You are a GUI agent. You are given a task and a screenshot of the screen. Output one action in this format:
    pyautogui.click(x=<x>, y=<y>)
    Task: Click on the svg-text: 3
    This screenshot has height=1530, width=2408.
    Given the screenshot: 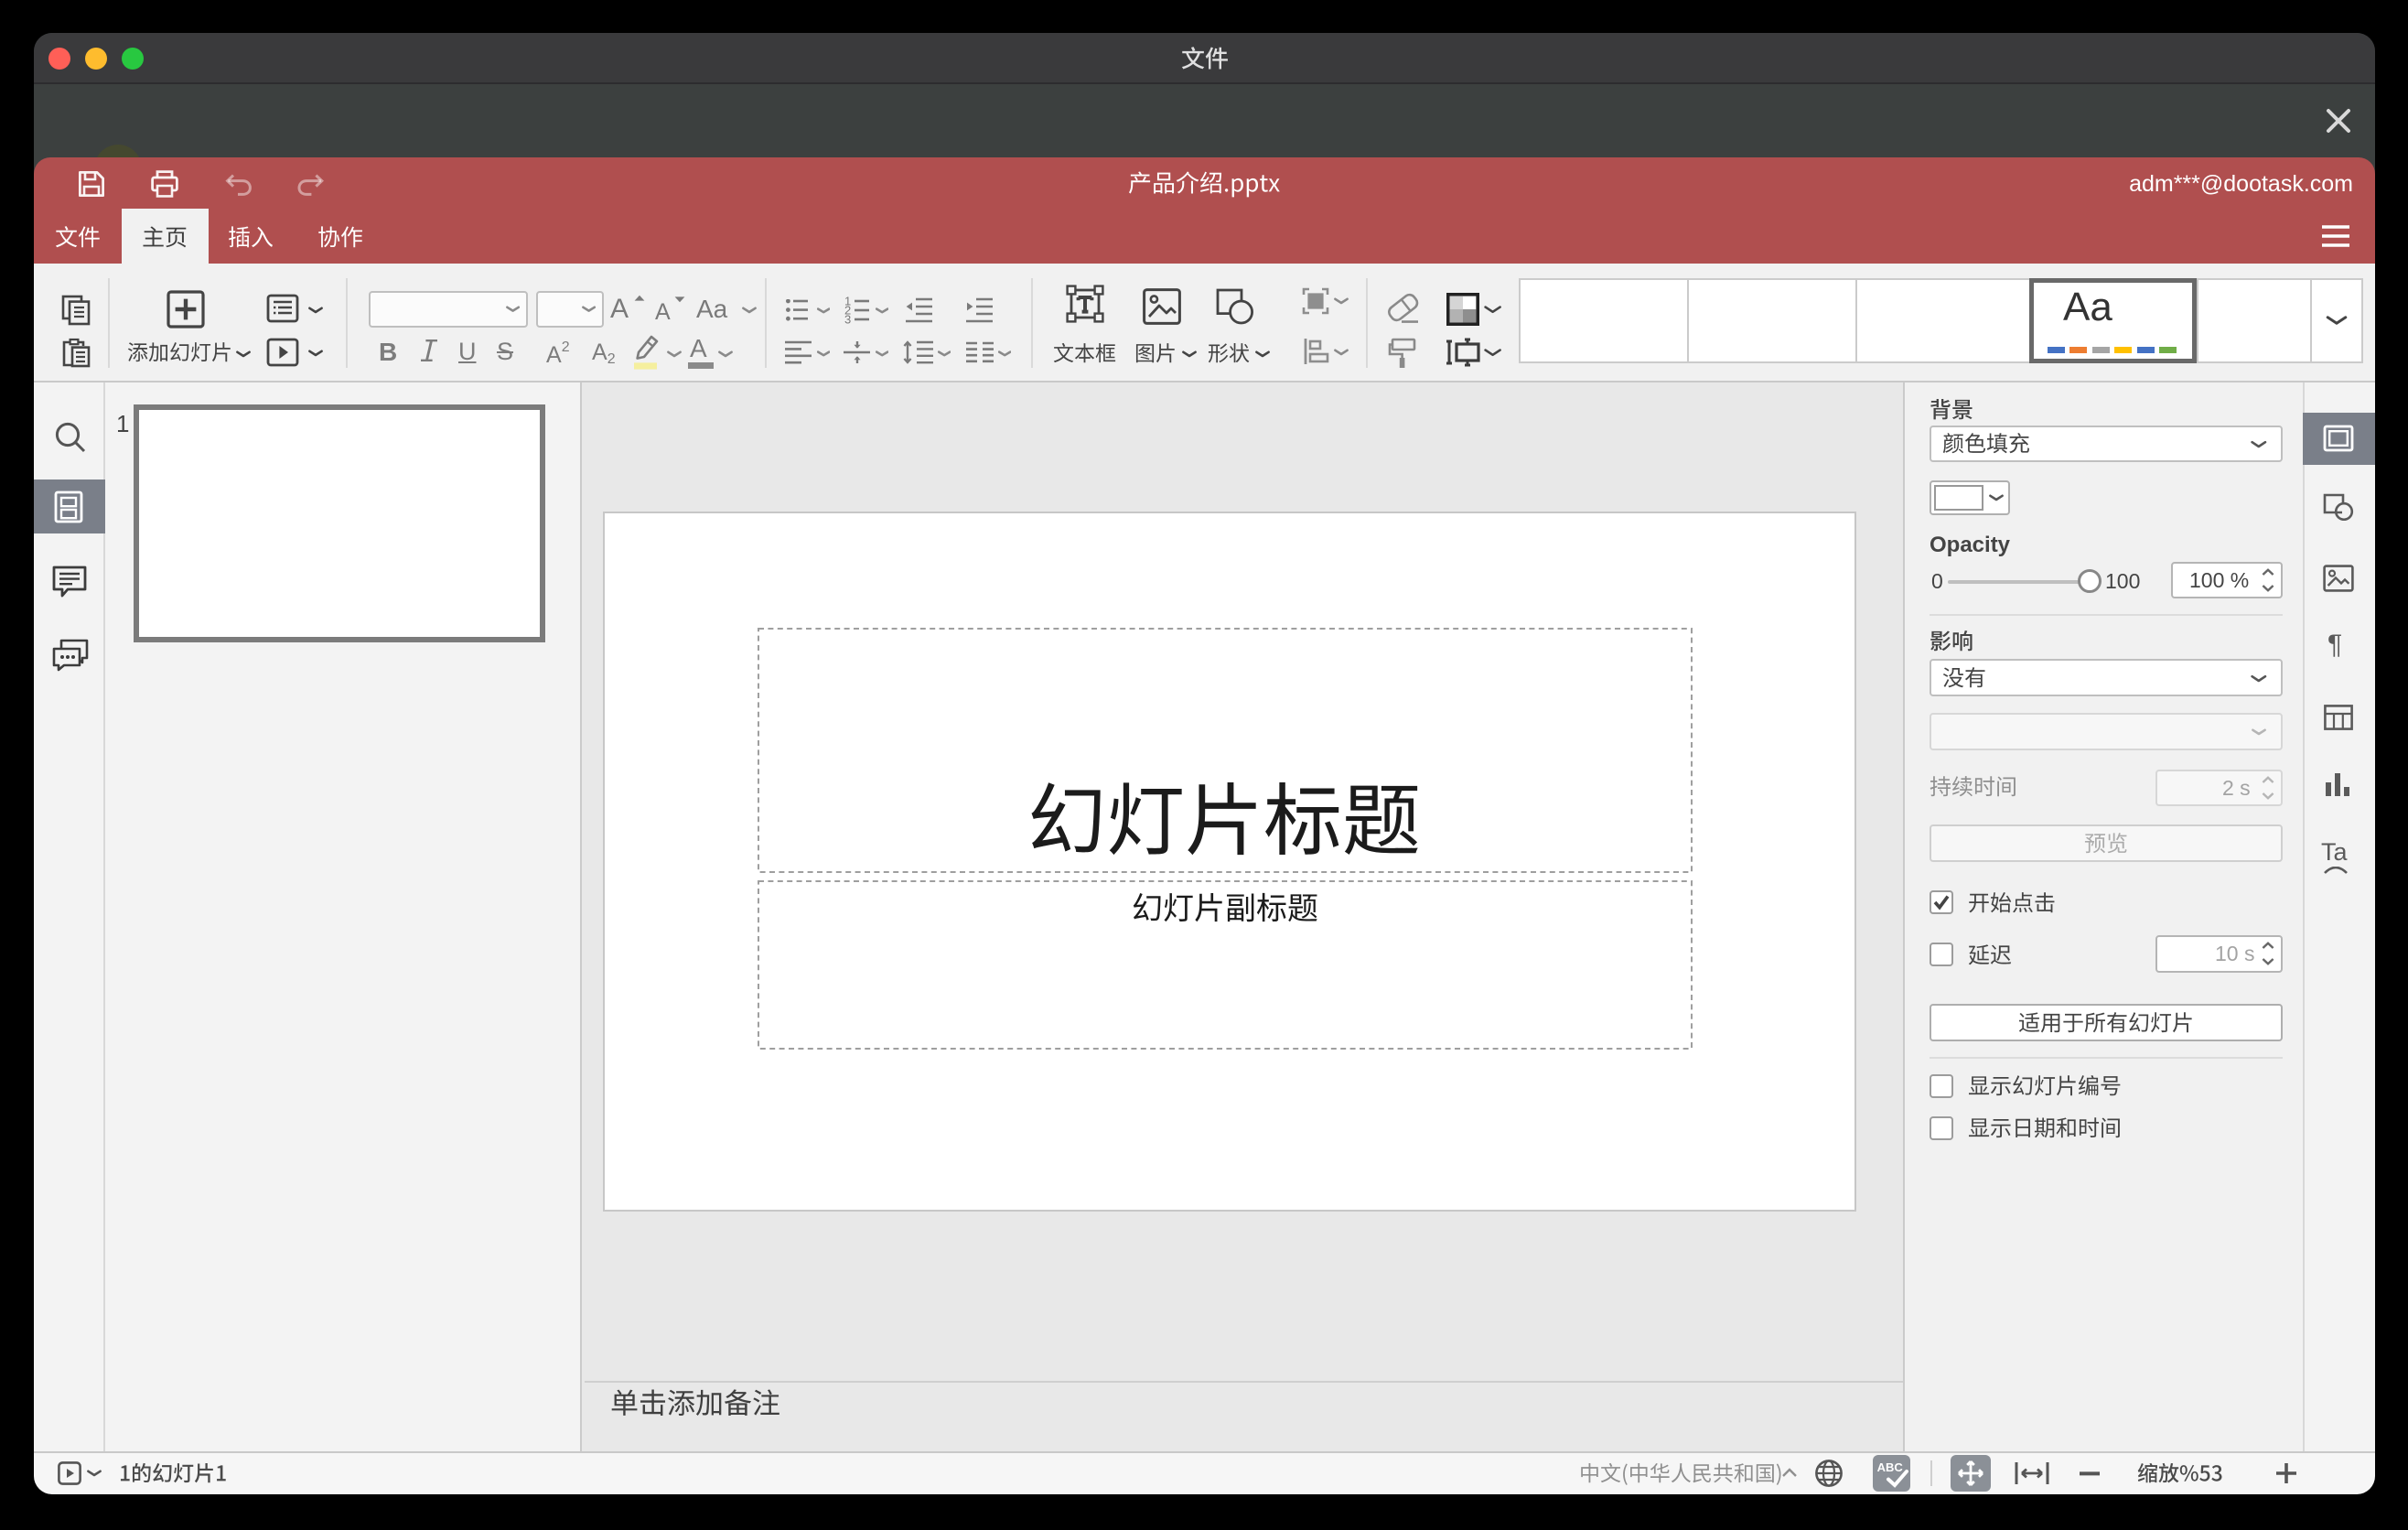 What is the action you would take?
    pyautogui.click(x=847, y=319)
    